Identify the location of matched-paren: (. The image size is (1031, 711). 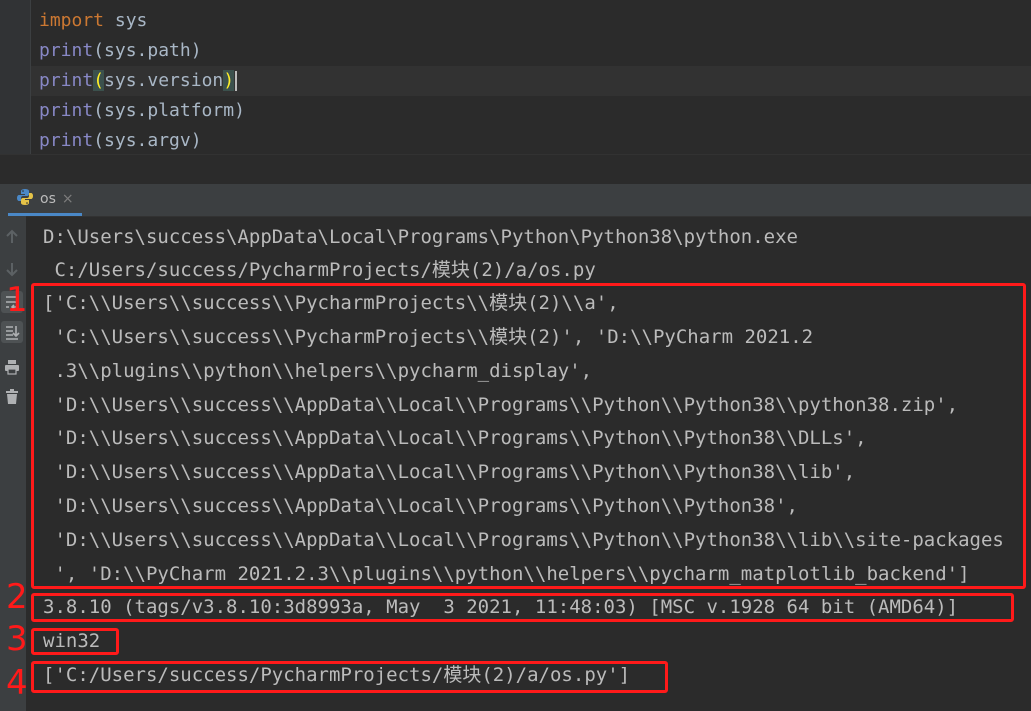
(99, 80).